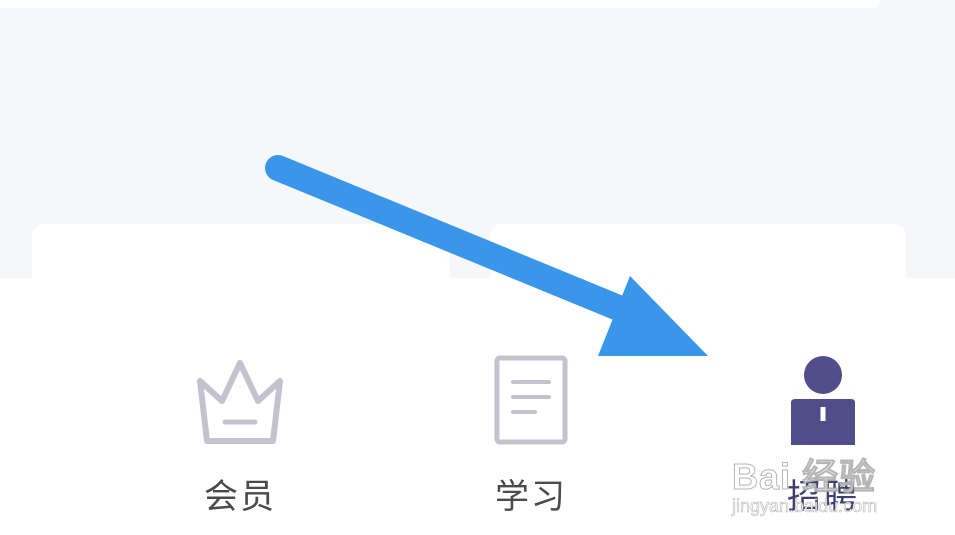 The height and width of the screenshot is (535, 955). Describe the element at coordinates (531, 497) in the screenshot. I see `tab-study-label: 学习` at that location.